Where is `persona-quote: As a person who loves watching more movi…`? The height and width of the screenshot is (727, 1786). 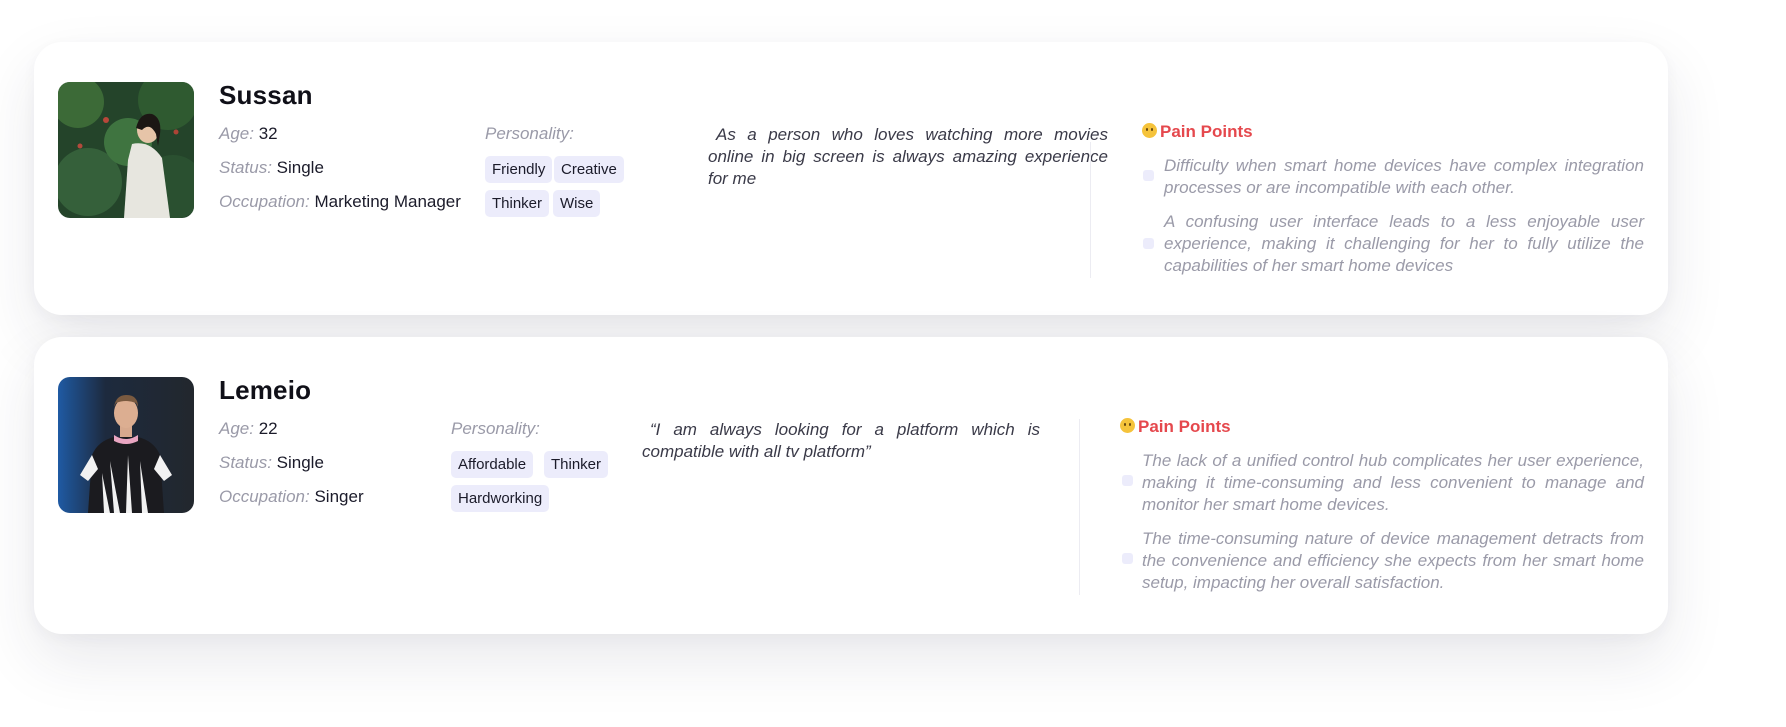 persona-quote: As a person who loves watching more movi… is located at coordinates (908, 156).